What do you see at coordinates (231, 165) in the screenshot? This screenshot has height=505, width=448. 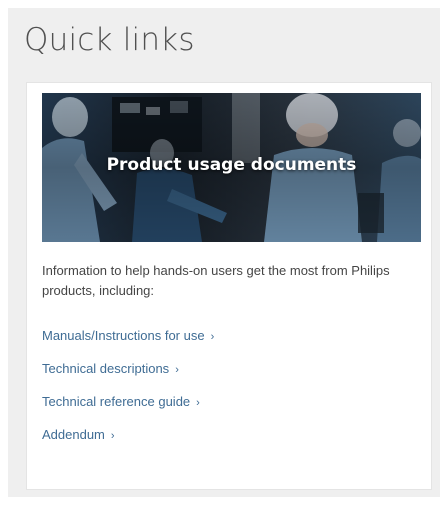 I see `hero-title: Product usage documents` at bounding box center [231, 165].